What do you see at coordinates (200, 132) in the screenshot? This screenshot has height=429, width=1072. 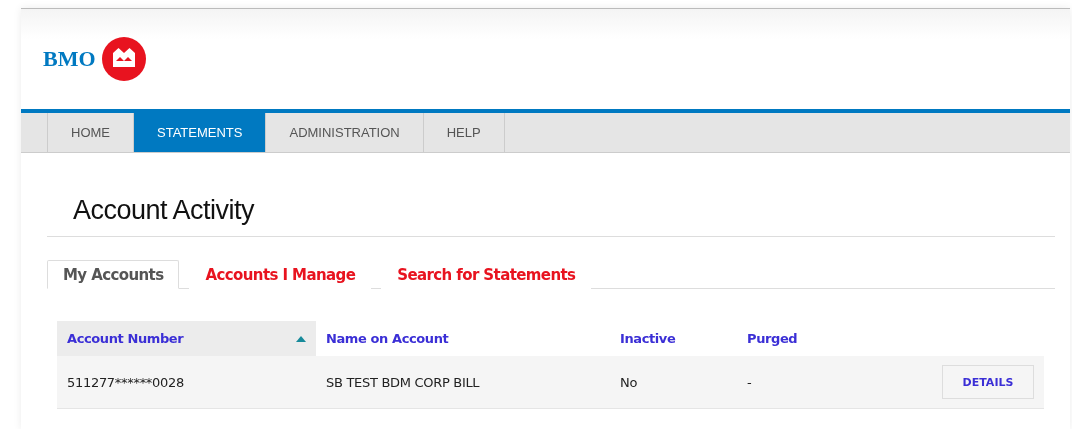 I see `nav-tab: STATEMENTS` at bounding box center [200, 132].